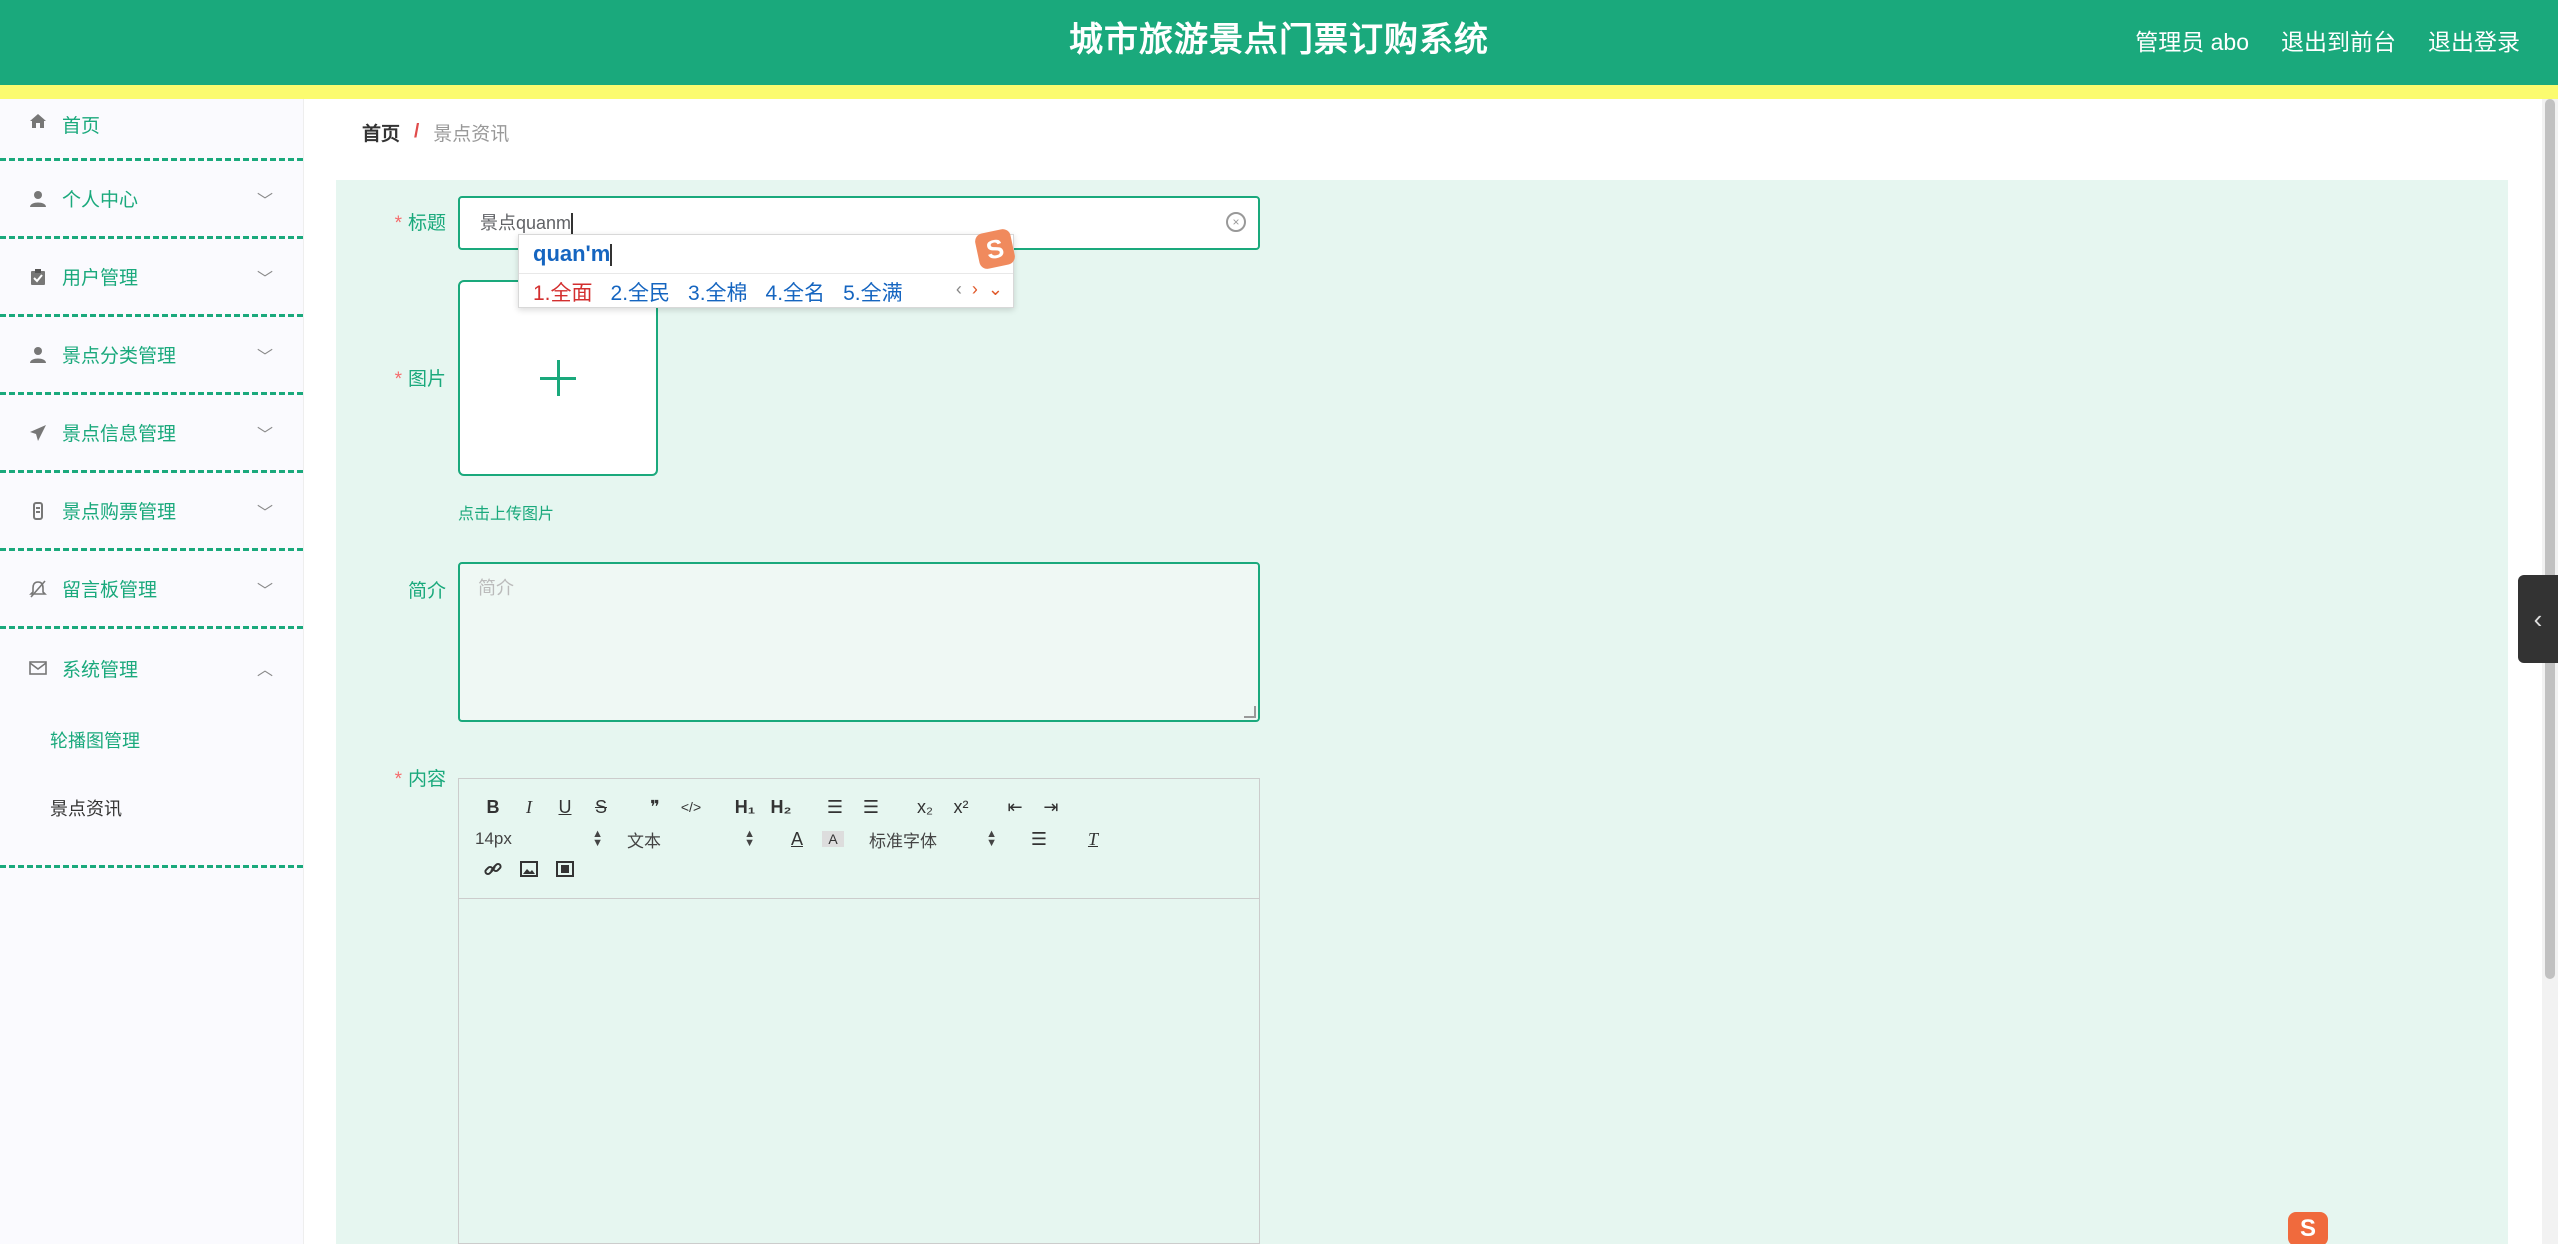 The height and width of the screenshot is (1244, 2558). I want to click on sidebar-item-label: 个人中心, so click(100, 200).